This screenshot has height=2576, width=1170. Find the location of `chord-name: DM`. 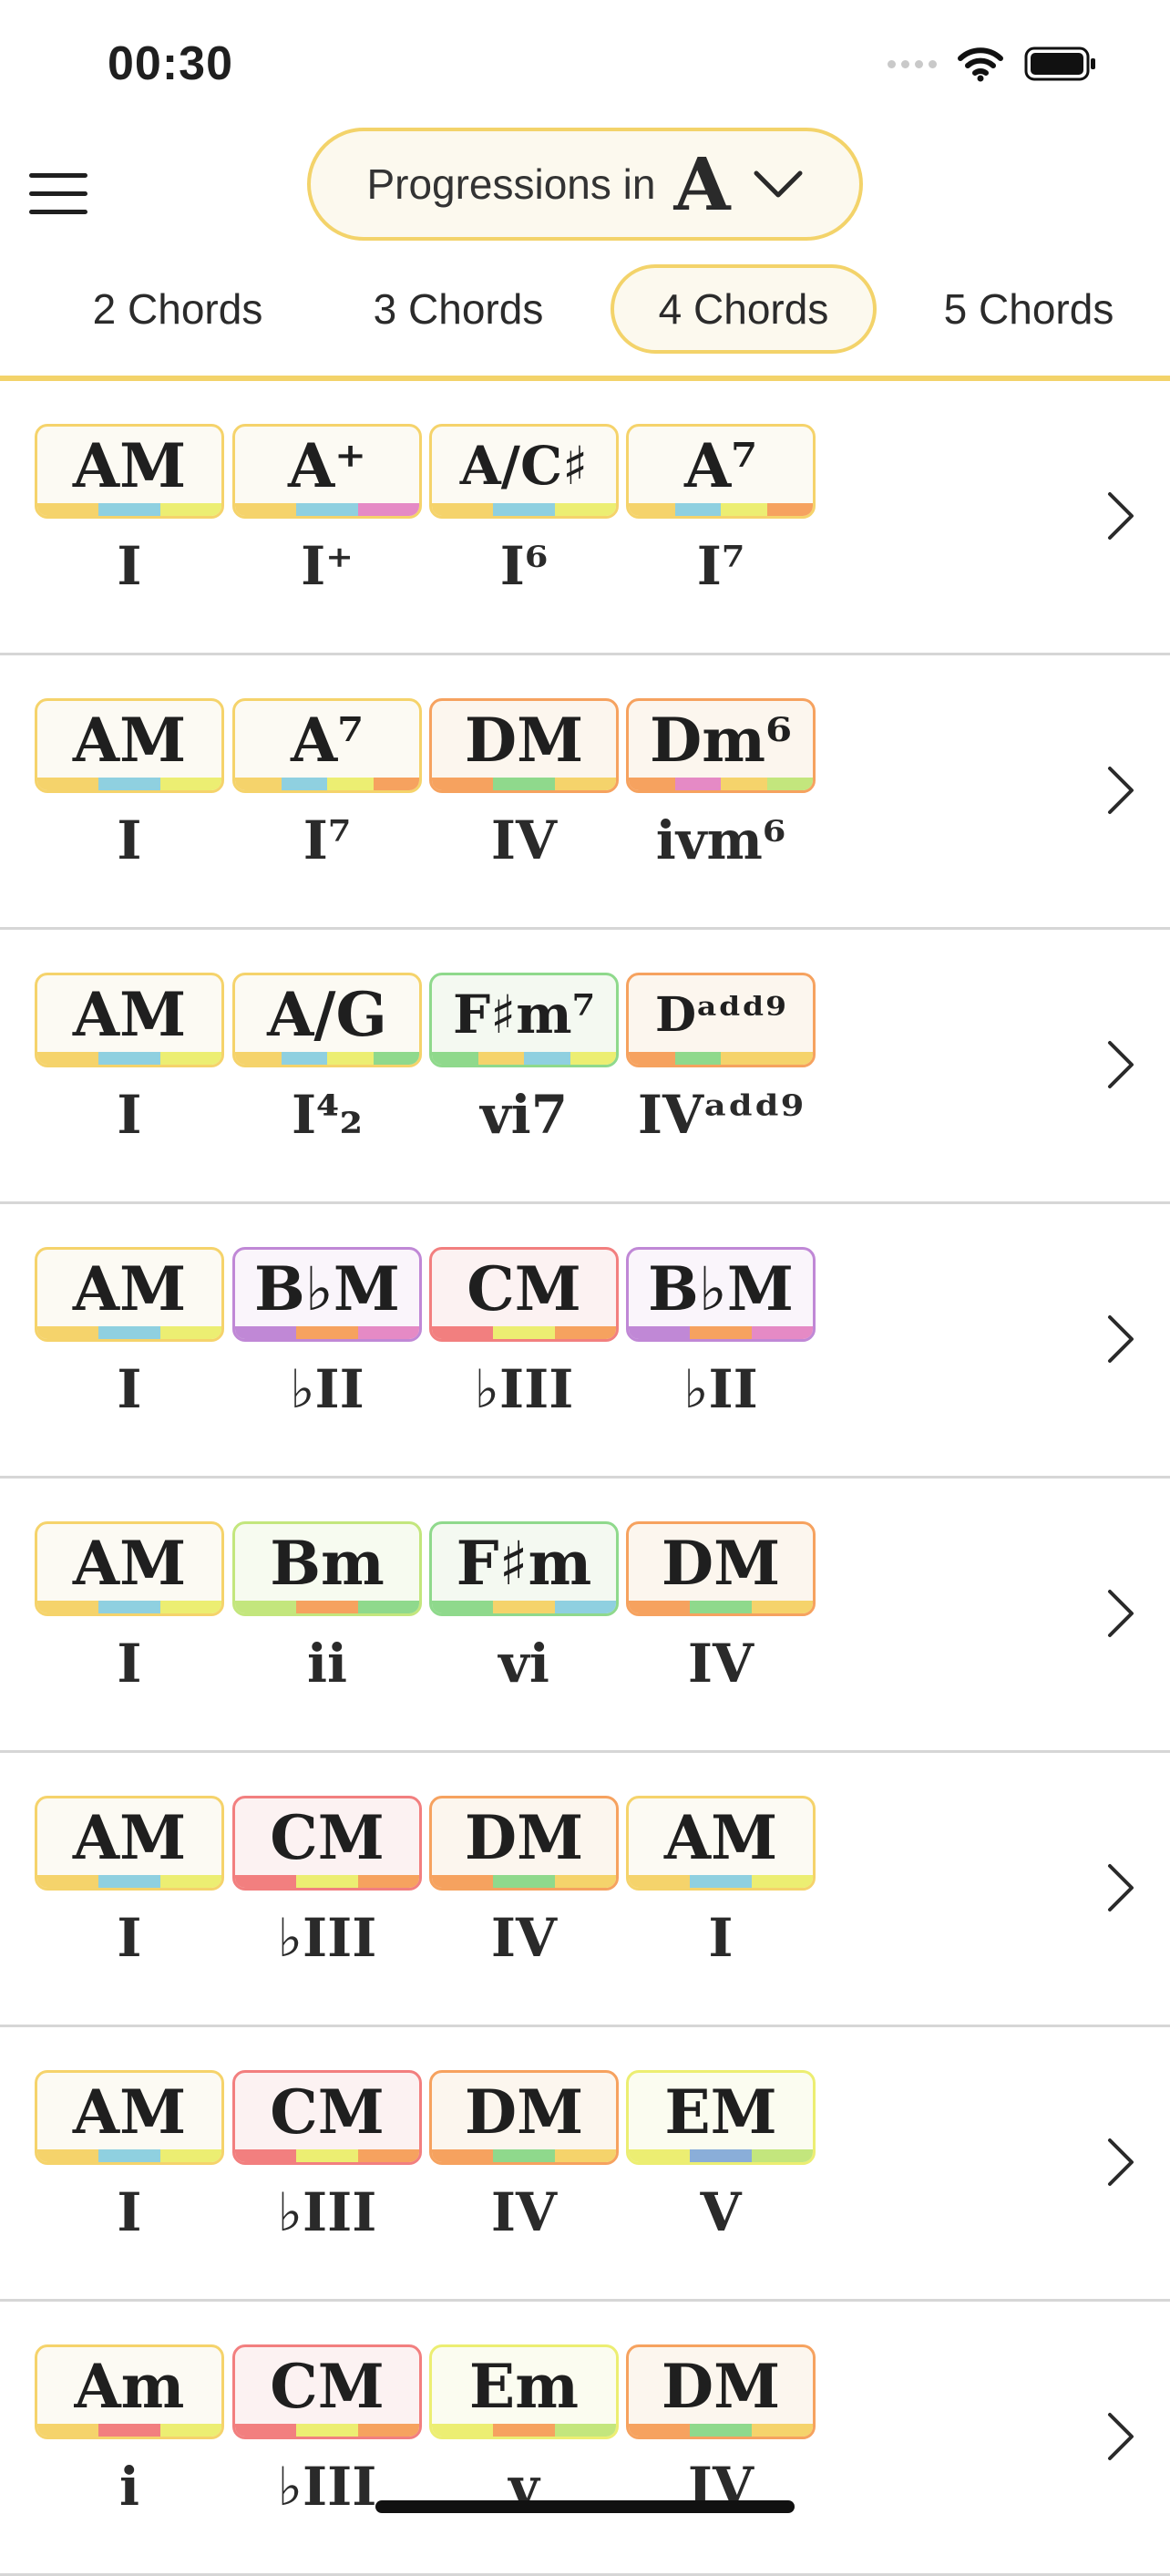

chord-name: DM is located at coordinates (524, 1837).